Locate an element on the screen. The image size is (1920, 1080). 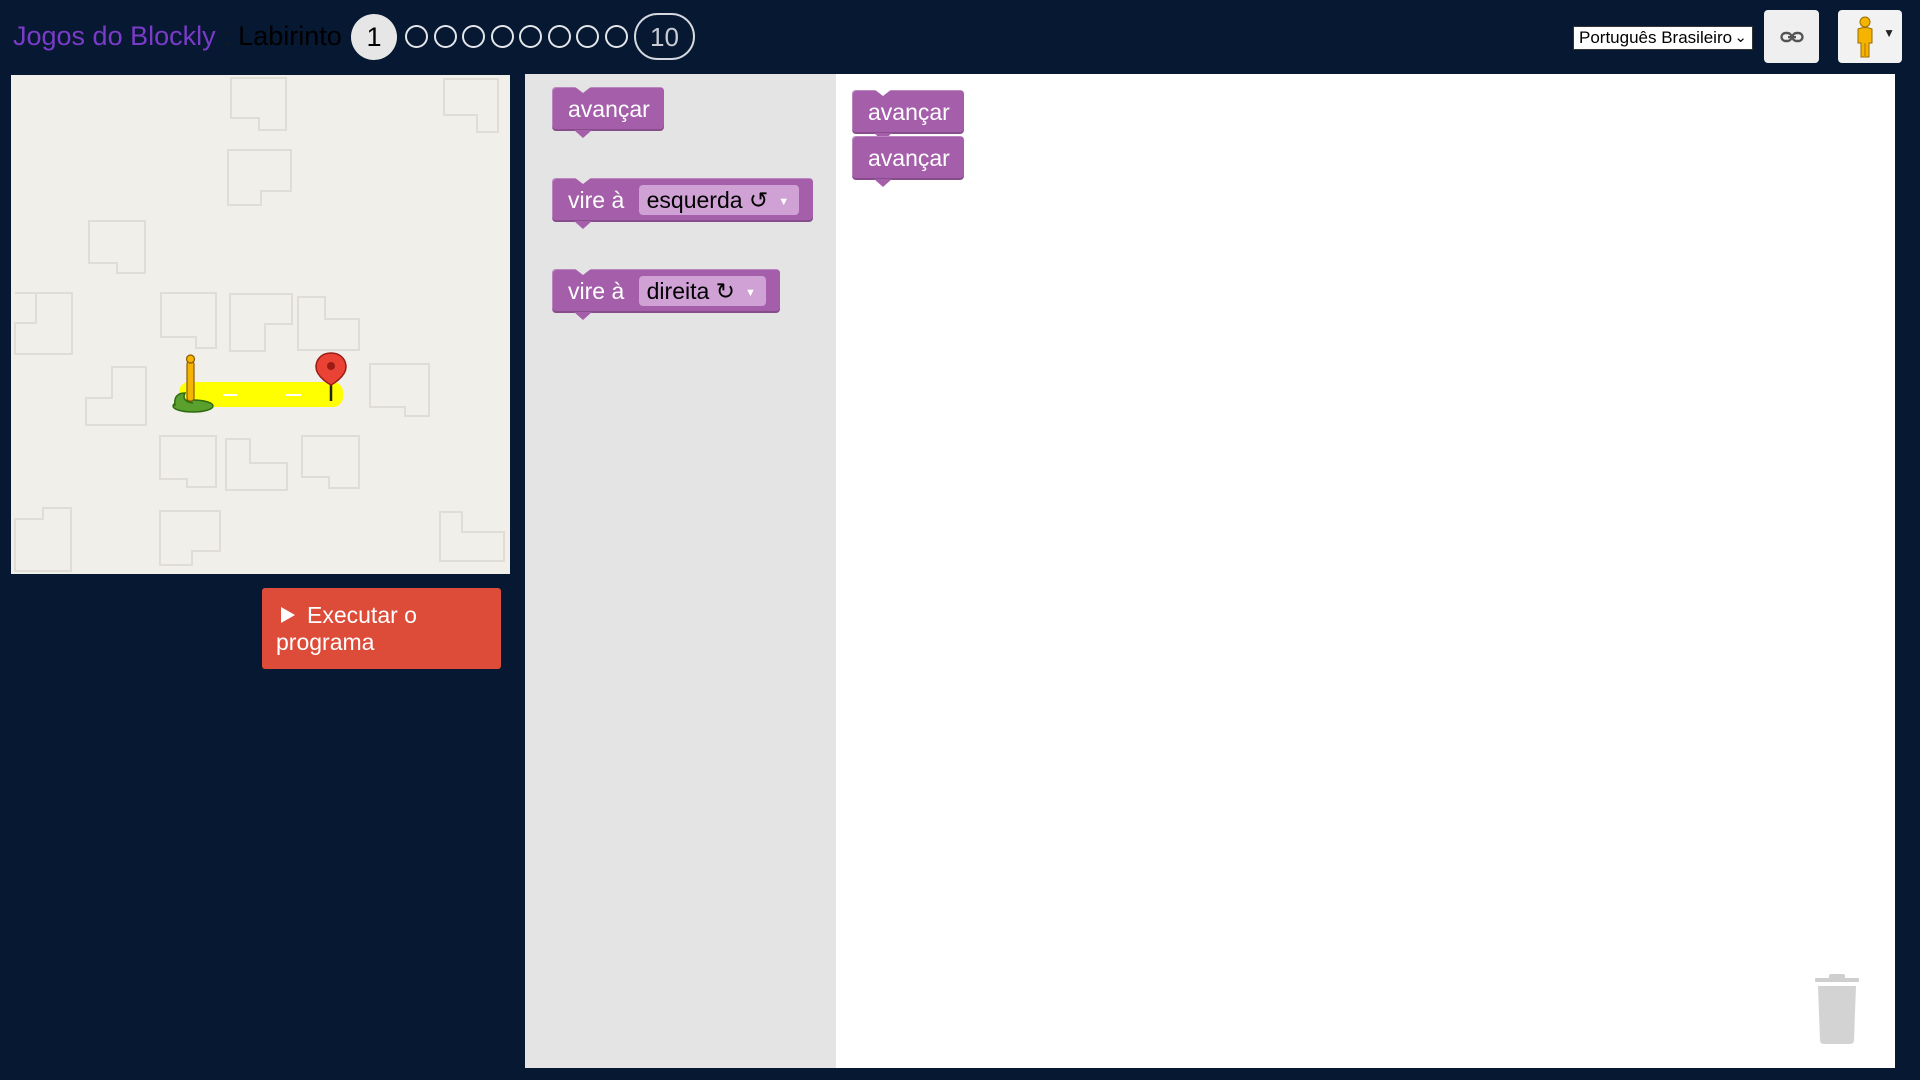
toolbox-block-turn-right: vire à direita ↻ ▼ is located at coordinates (666, 294).